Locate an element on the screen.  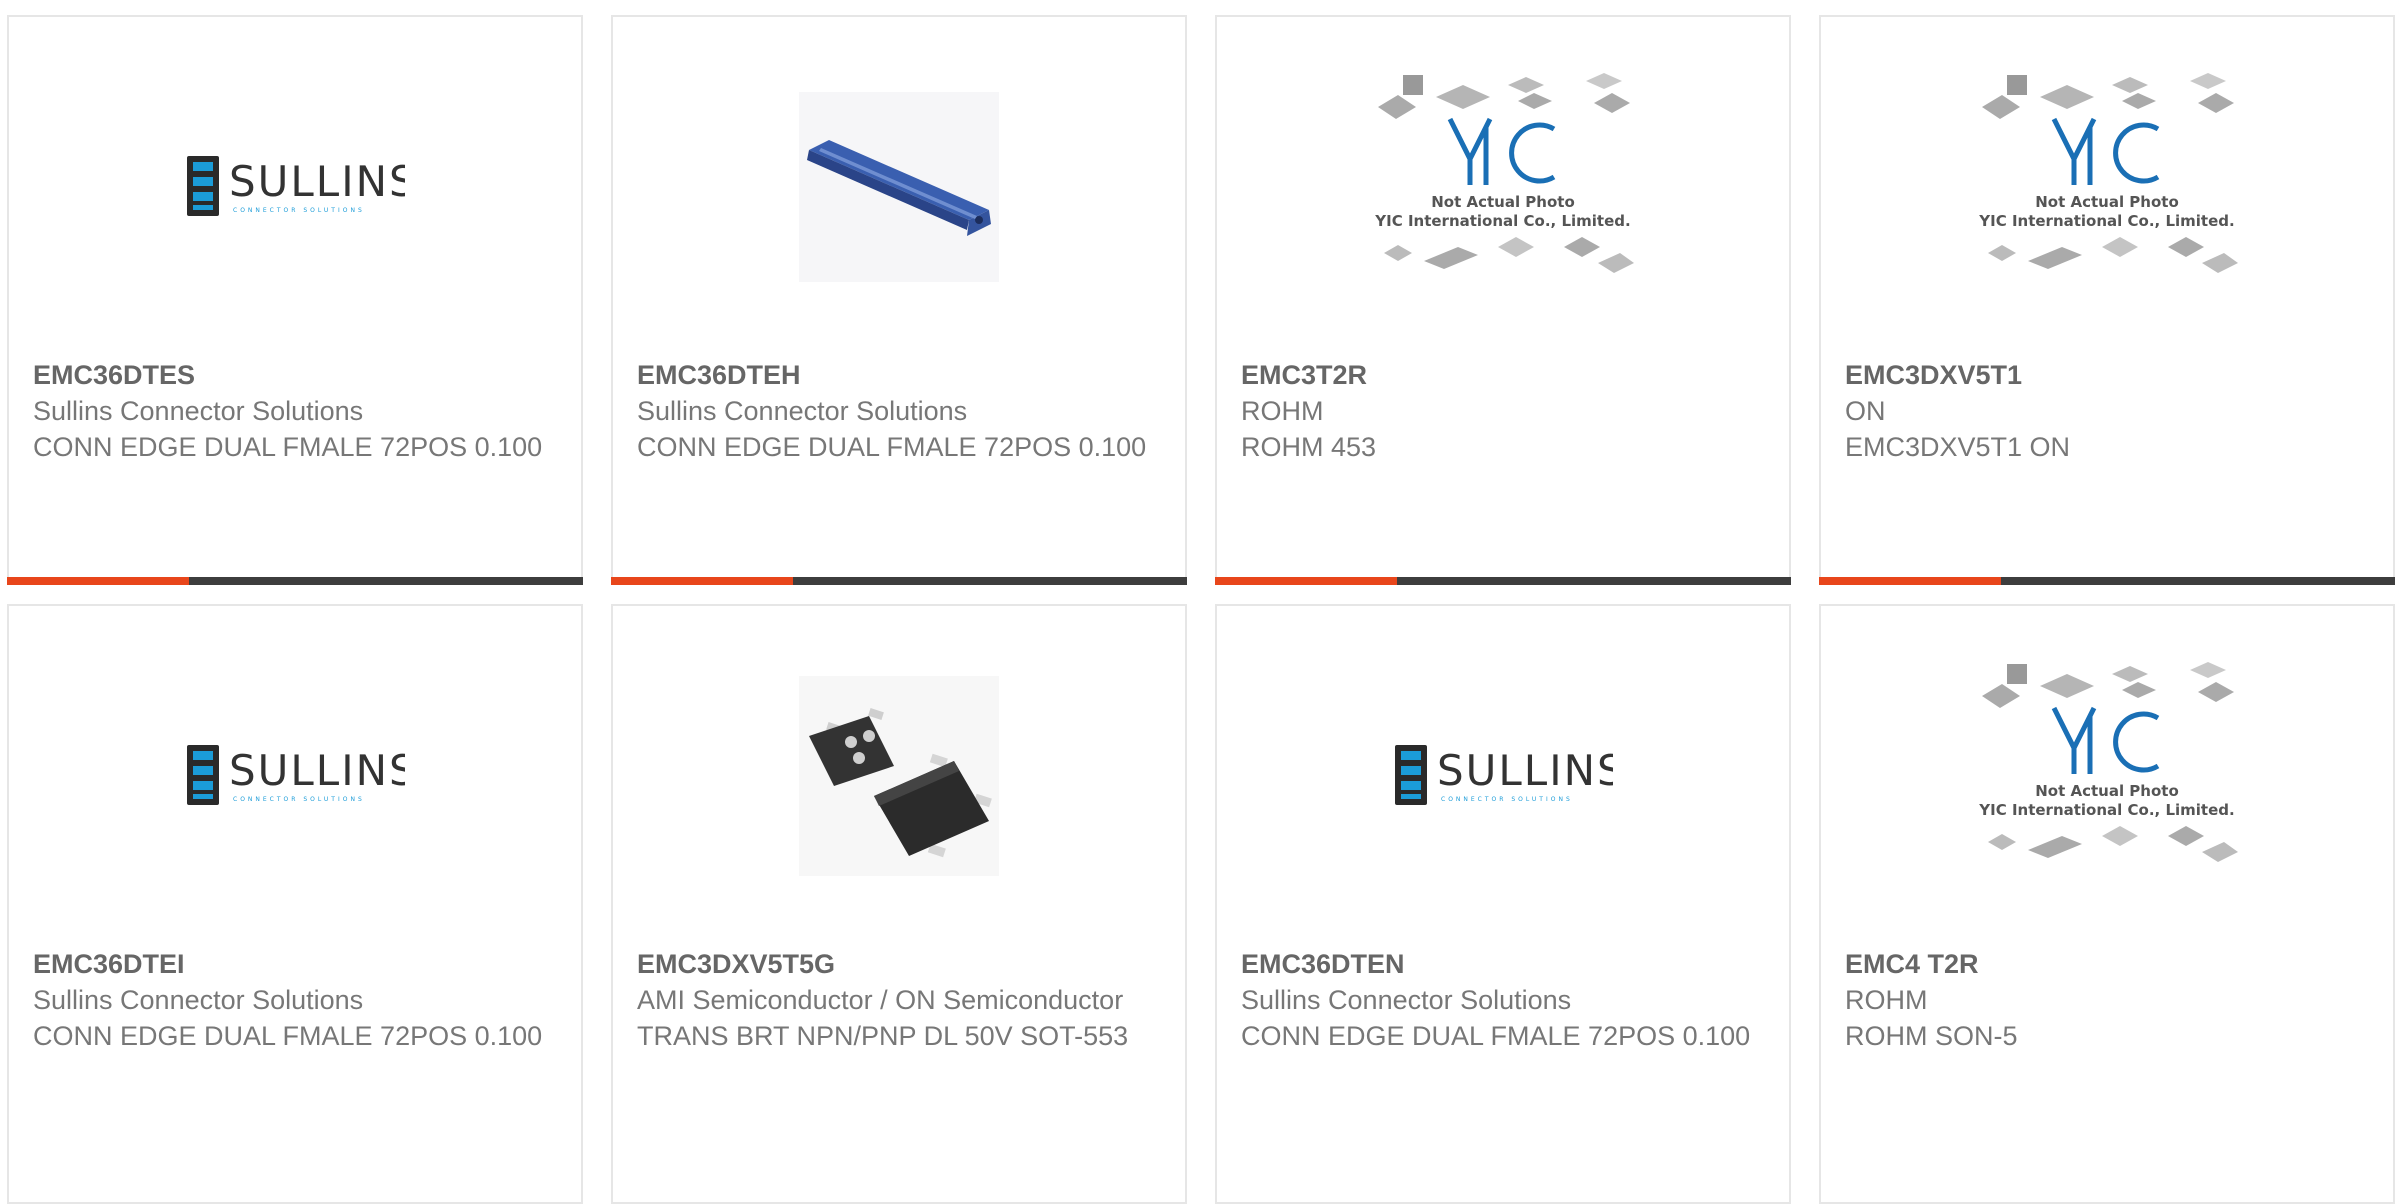
sot553-chip-icon is located at coordinates (899, 776).